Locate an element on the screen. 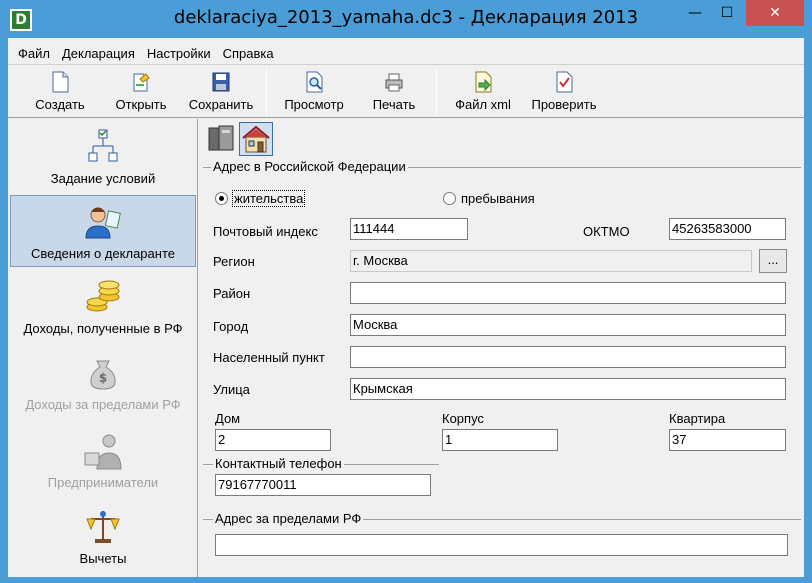 The width and height of the screenshot is (812, 583). sidebar-item-income-abroad: $ Доходы за пределами РФ is located at coordinates (103, 383).